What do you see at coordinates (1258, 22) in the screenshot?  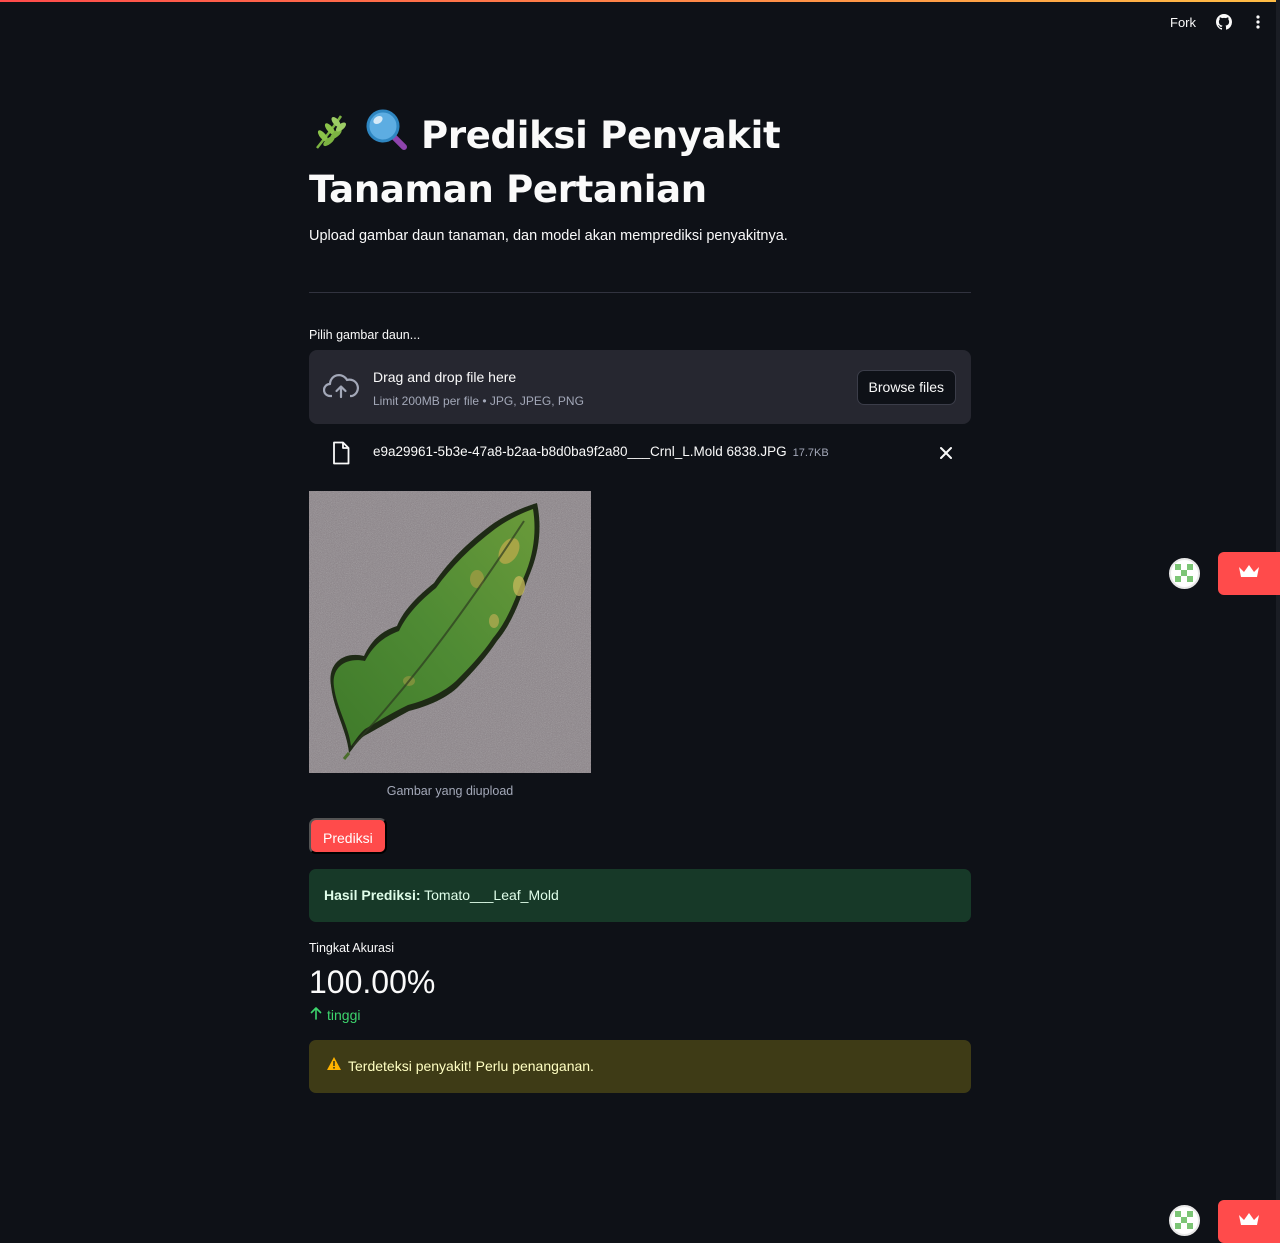 I see `kebab-menu-icon` at bounding box center [1258, 22].